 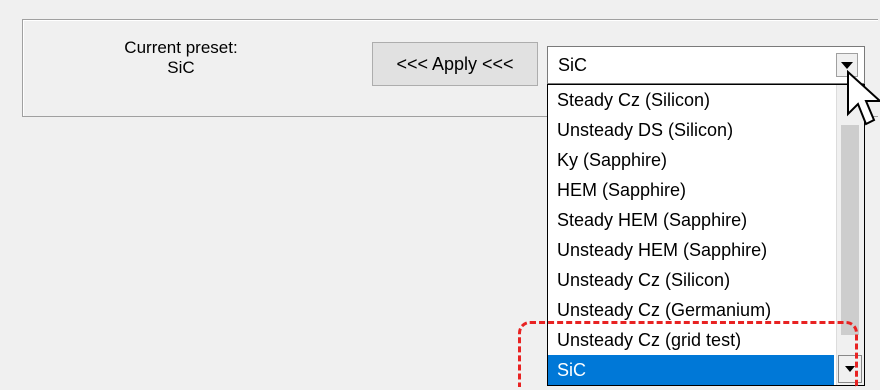 What do you see at coordinates (455, 64) in the screenshot?
I see `apply-button: <<< Apply <<<` at bounding box center [455, 64].